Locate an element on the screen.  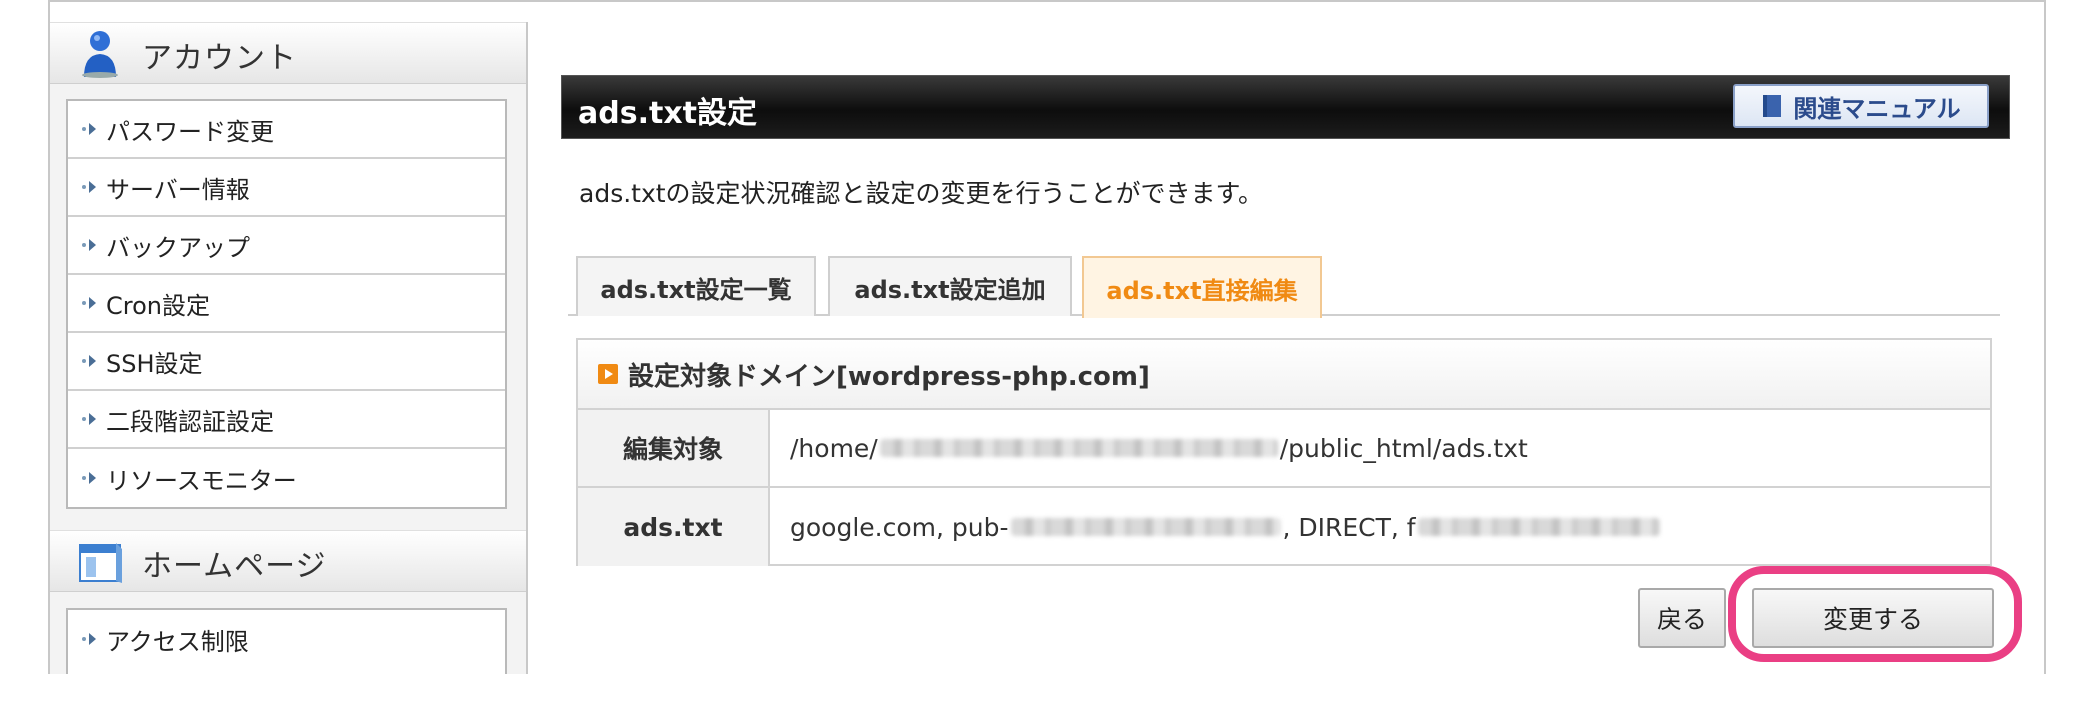
sidebar-item-two-factor: 二段階認証設定 is located at coordinates (286, 420).